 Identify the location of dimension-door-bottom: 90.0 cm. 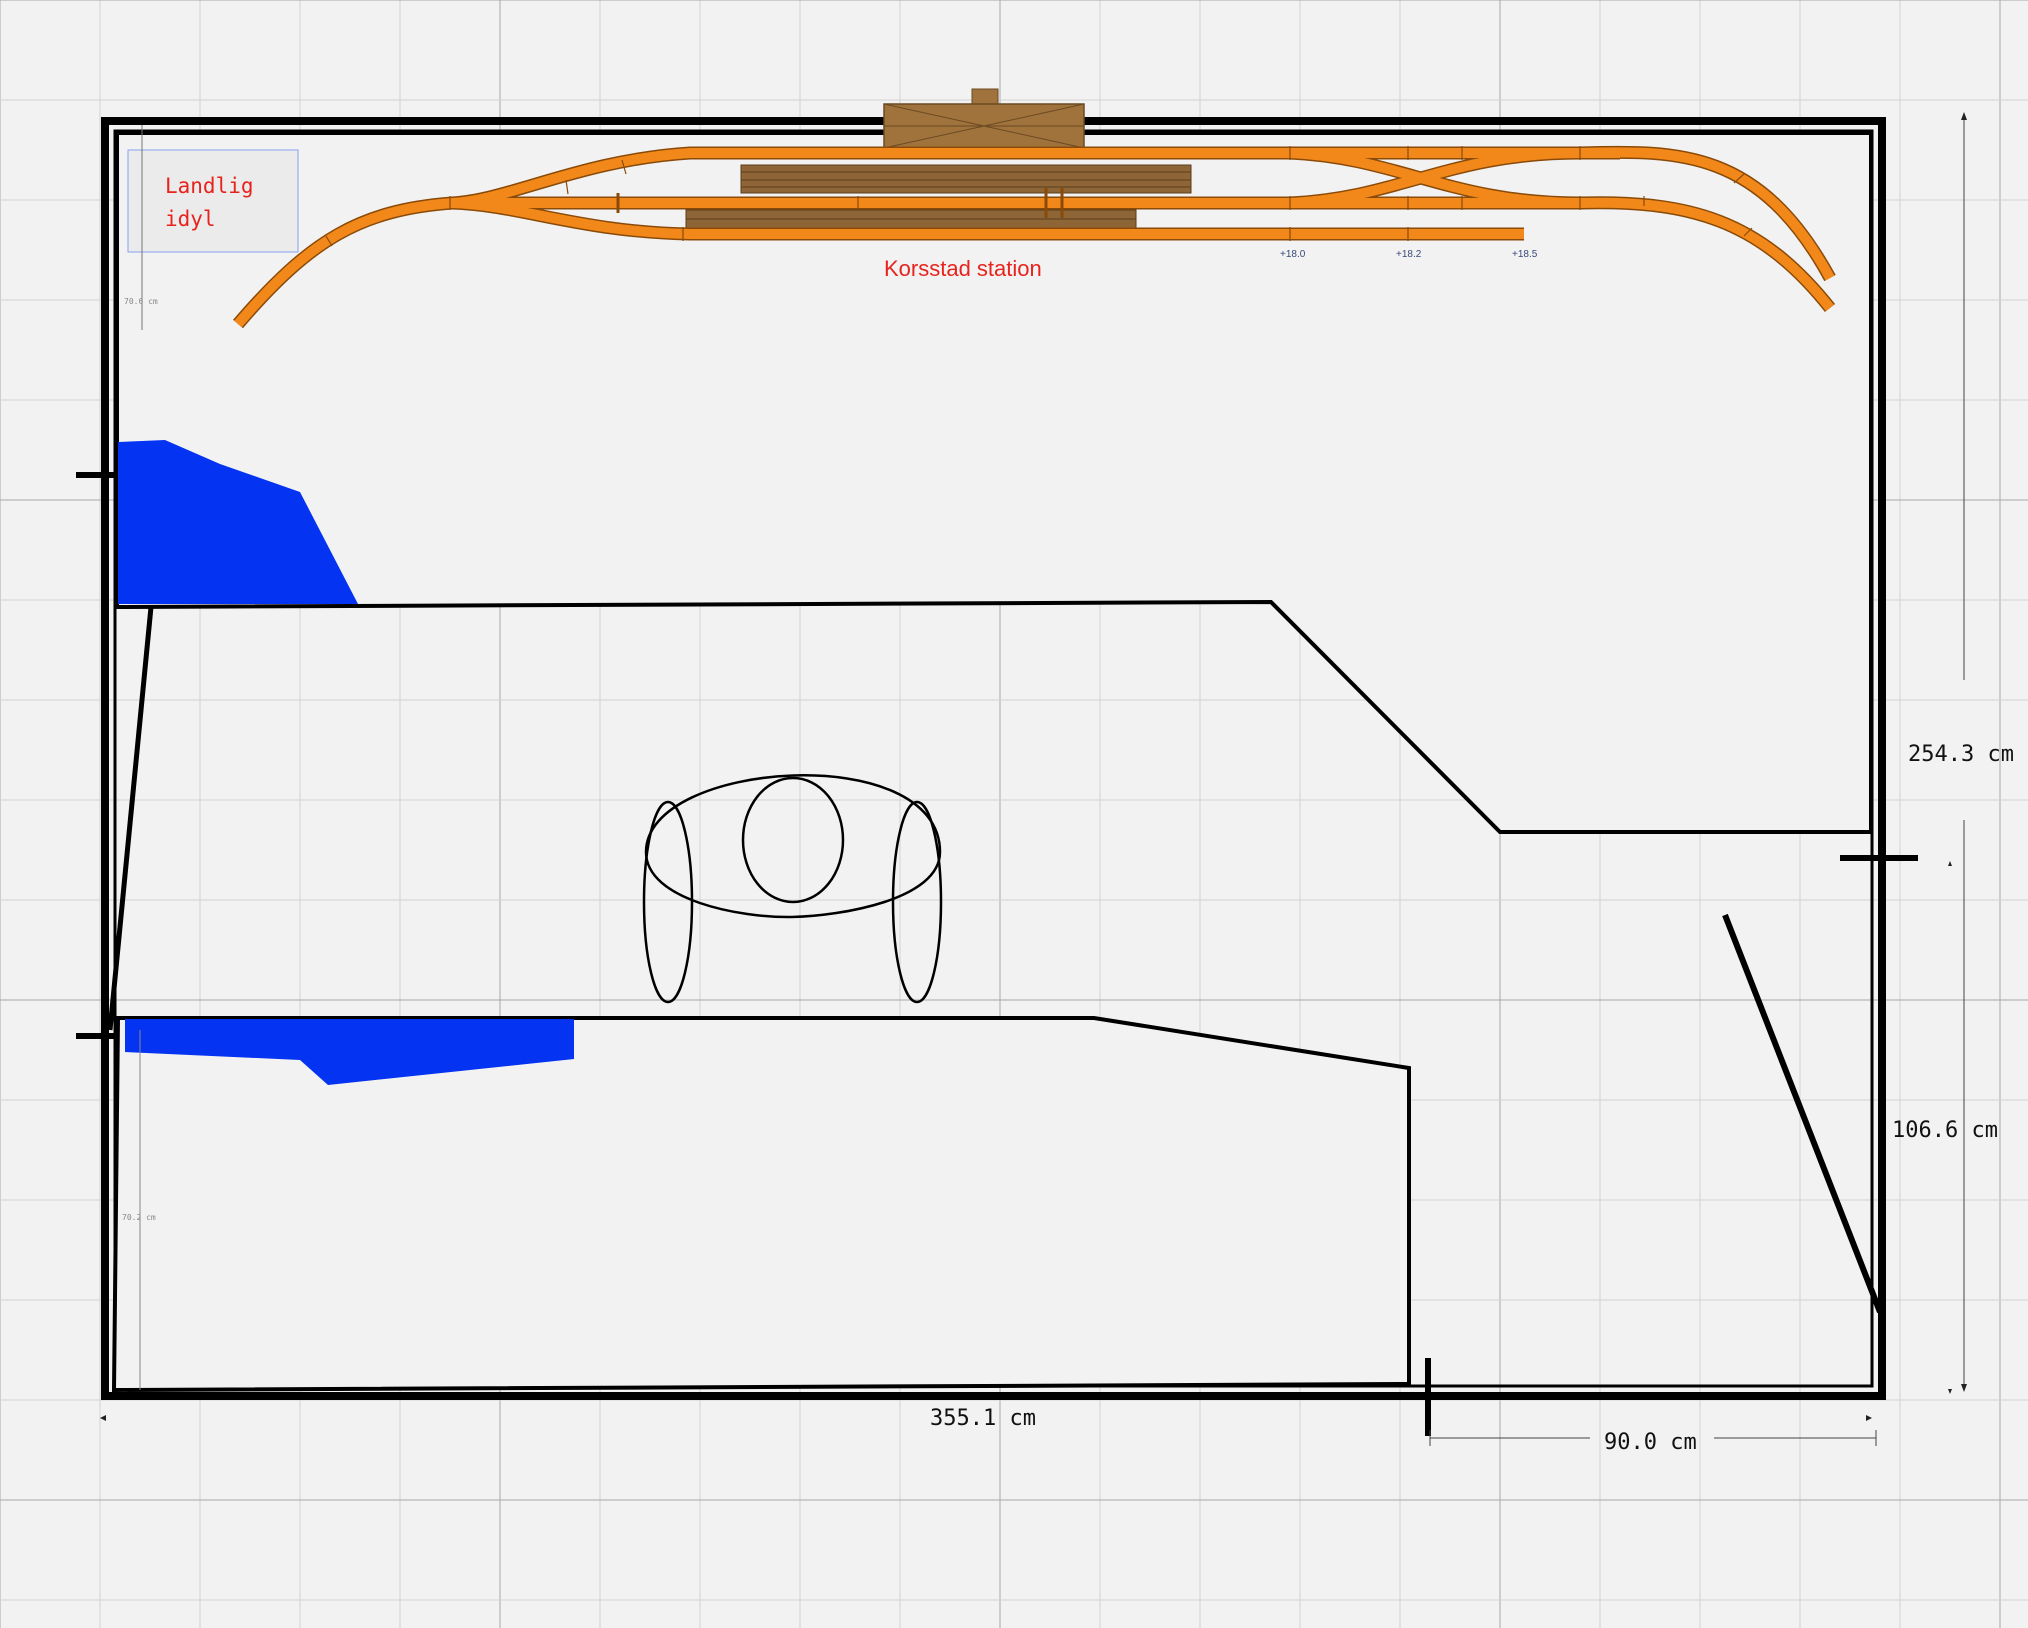
(1653, 1435).